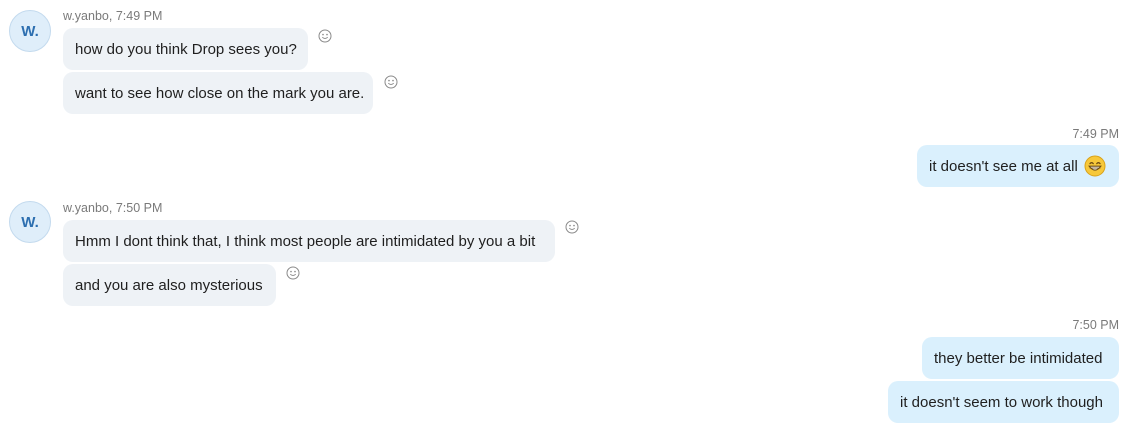 The image size is (1123, 428). Describe the element at coordinates (113, 16) in the screenshot. I see `message-sender-time: w.yanbo, 7:49 PM` at that location.